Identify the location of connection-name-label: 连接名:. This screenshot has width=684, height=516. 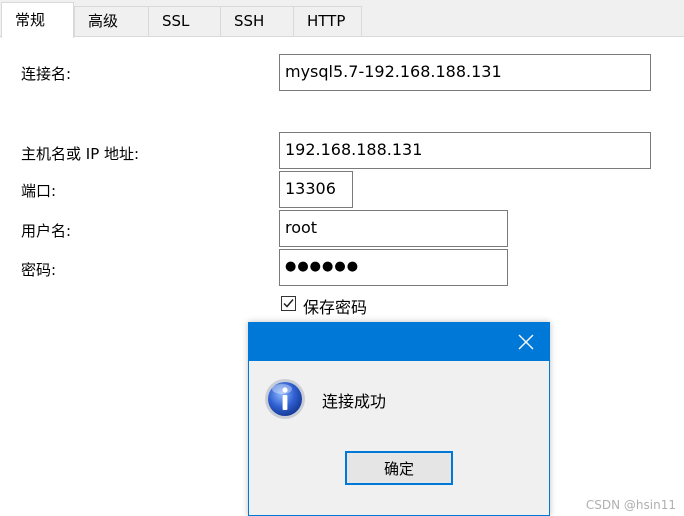
(46, 74).